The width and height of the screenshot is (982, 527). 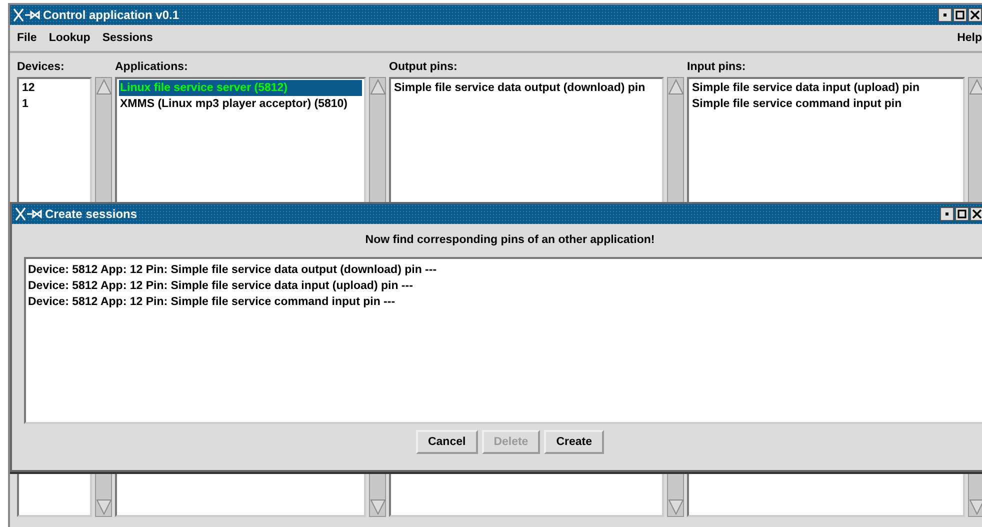 What do you see at coordinates (447, 442) in the screenshot?
I see `dialog-button: Cancel` at bounding box center [447, 442].